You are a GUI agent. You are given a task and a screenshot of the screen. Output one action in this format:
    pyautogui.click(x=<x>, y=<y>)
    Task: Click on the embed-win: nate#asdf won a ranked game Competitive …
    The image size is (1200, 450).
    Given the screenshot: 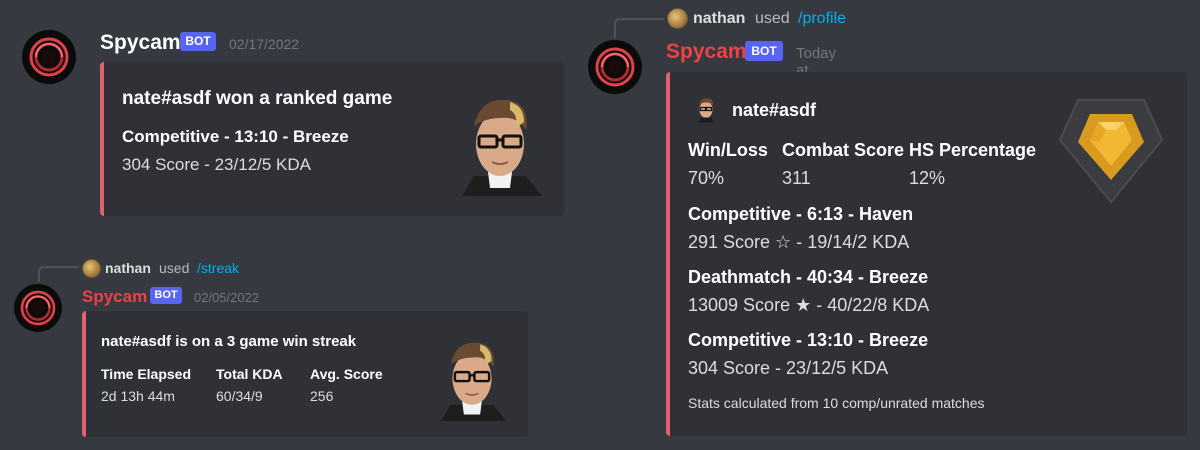 What is the action you would take?
    pyautogui.click(x=332, y=139)
    